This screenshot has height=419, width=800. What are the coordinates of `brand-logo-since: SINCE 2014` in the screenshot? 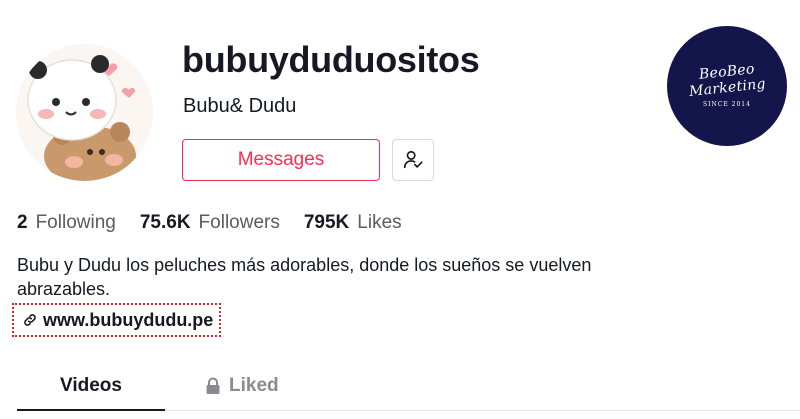 It's located at (727, 104).